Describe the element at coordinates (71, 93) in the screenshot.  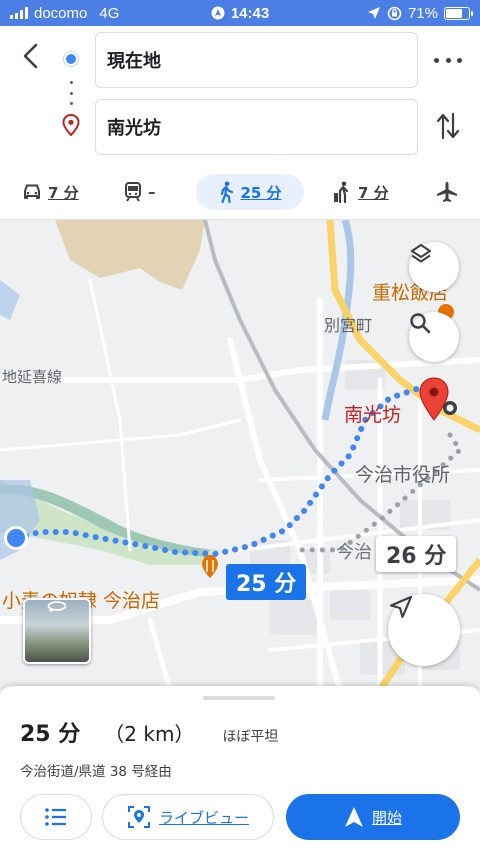
I see `route-dots-icon` at that location.